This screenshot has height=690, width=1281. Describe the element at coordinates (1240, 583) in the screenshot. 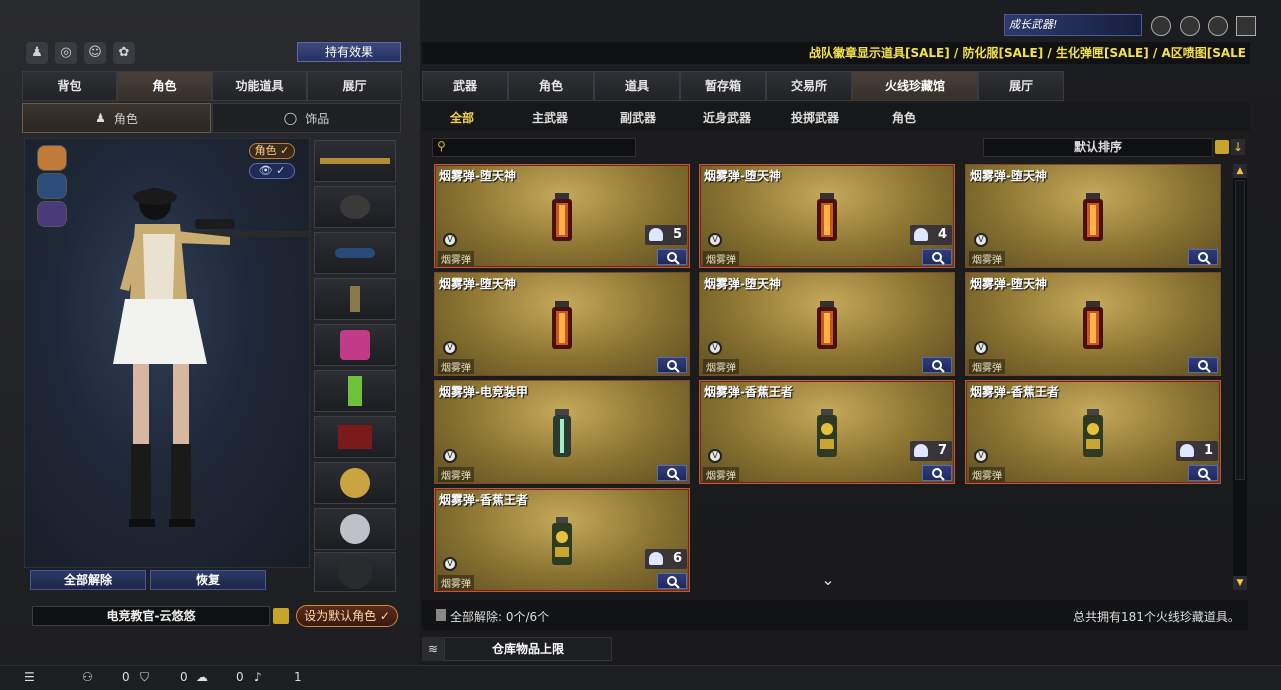

I see `scroll-down-icon: ▼` at that location.